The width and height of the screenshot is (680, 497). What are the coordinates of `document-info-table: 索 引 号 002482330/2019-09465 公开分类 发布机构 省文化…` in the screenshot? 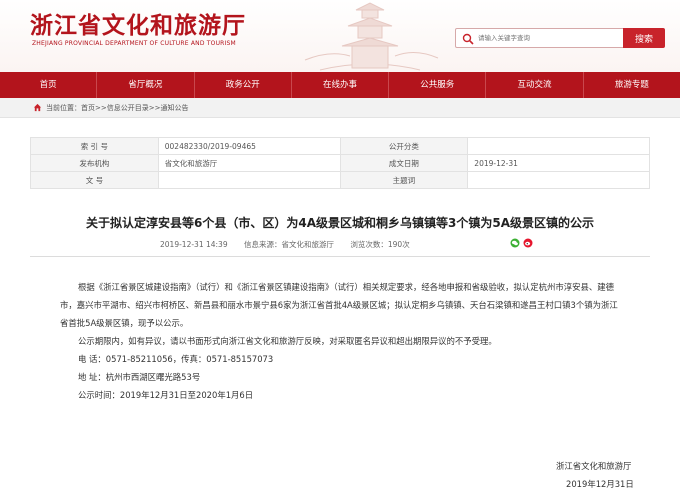 It's located at (340, 163).